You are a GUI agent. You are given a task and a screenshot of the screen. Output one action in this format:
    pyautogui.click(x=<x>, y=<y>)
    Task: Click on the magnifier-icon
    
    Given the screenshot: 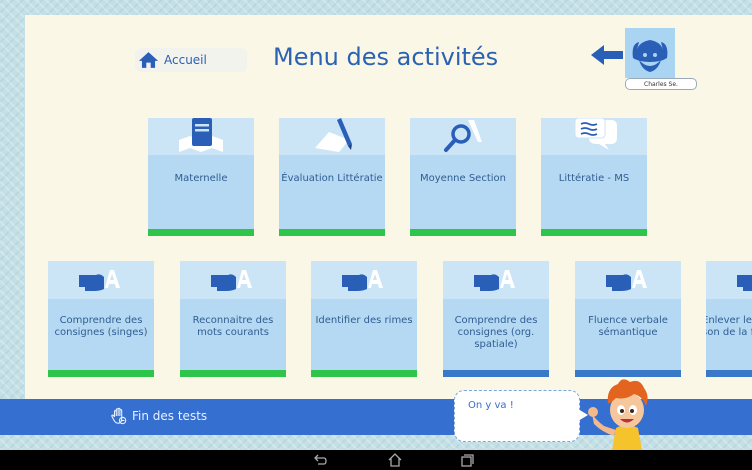 What is the action you would take?
    pyautogui.click(x=463, y=136)
    